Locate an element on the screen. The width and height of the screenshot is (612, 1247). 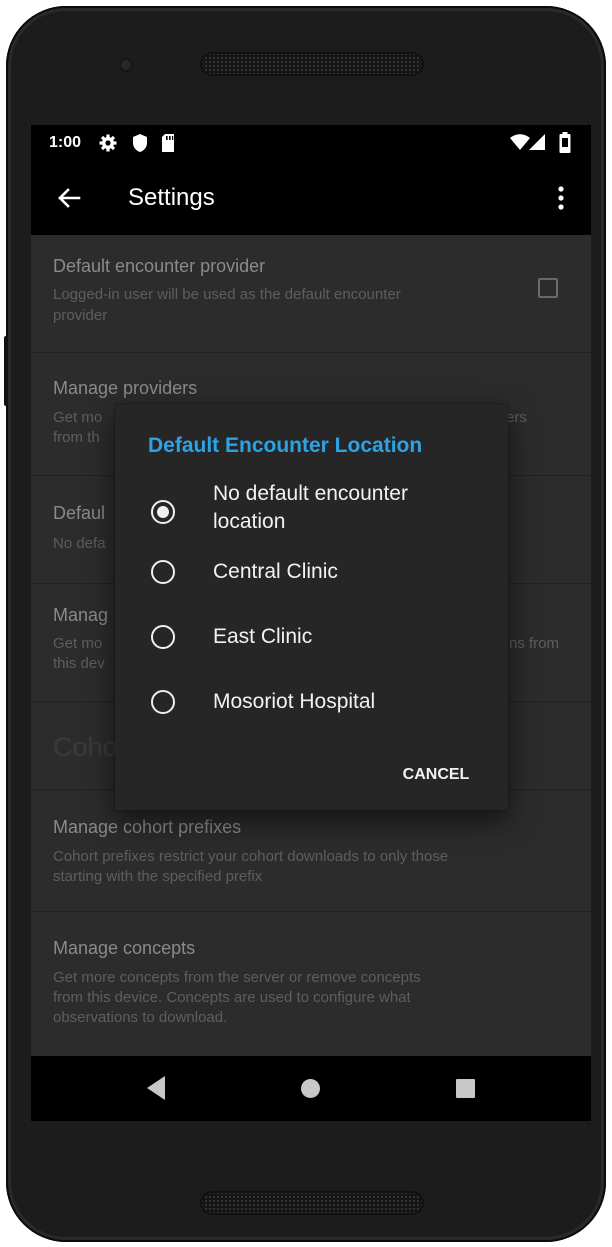
pref-summary: this dev is located at coordinates (79, 663).